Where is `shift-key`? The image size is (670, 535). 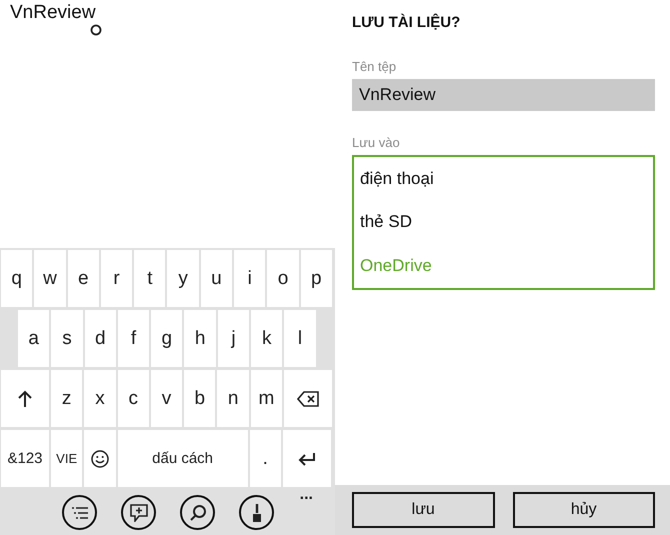 shift-key is located at coordinates (25, 398).